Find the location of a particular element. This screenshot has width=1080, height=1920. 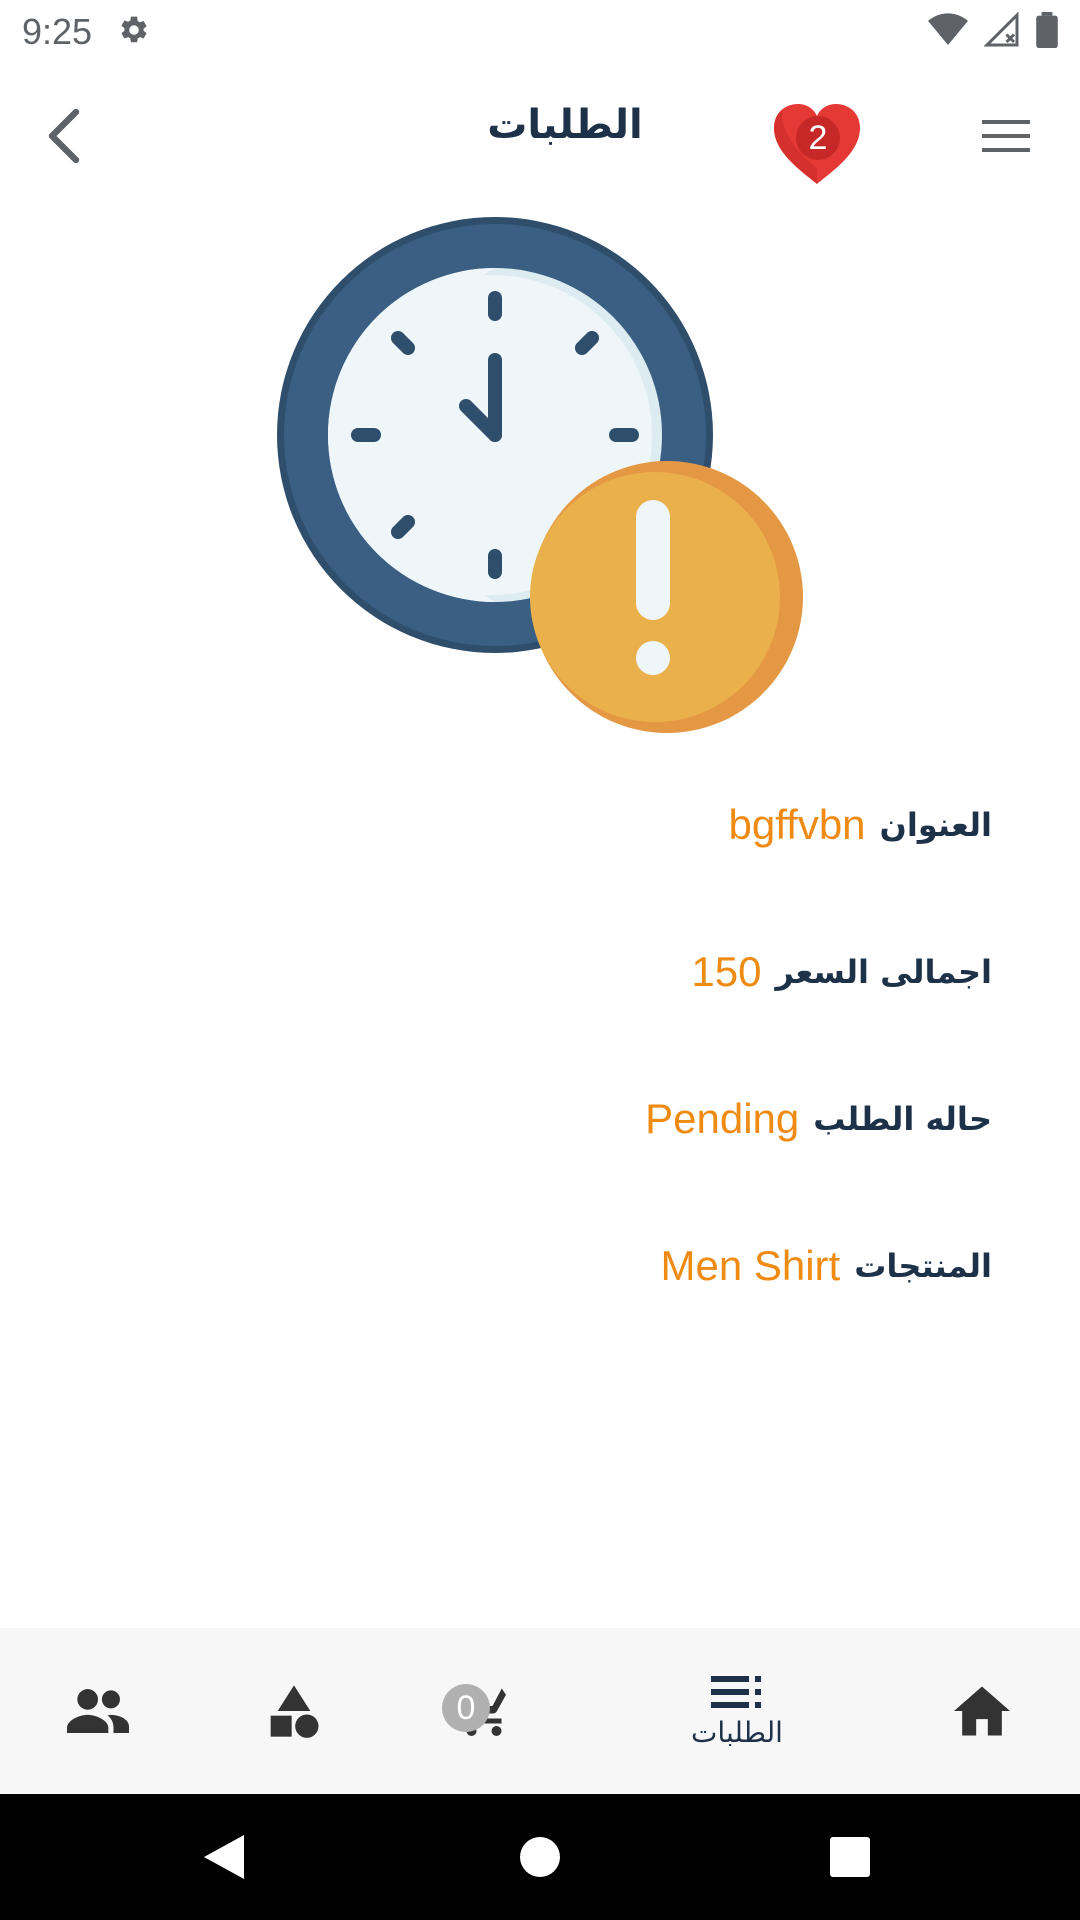

home-circle-icon is located at coordinates (540, 1857).